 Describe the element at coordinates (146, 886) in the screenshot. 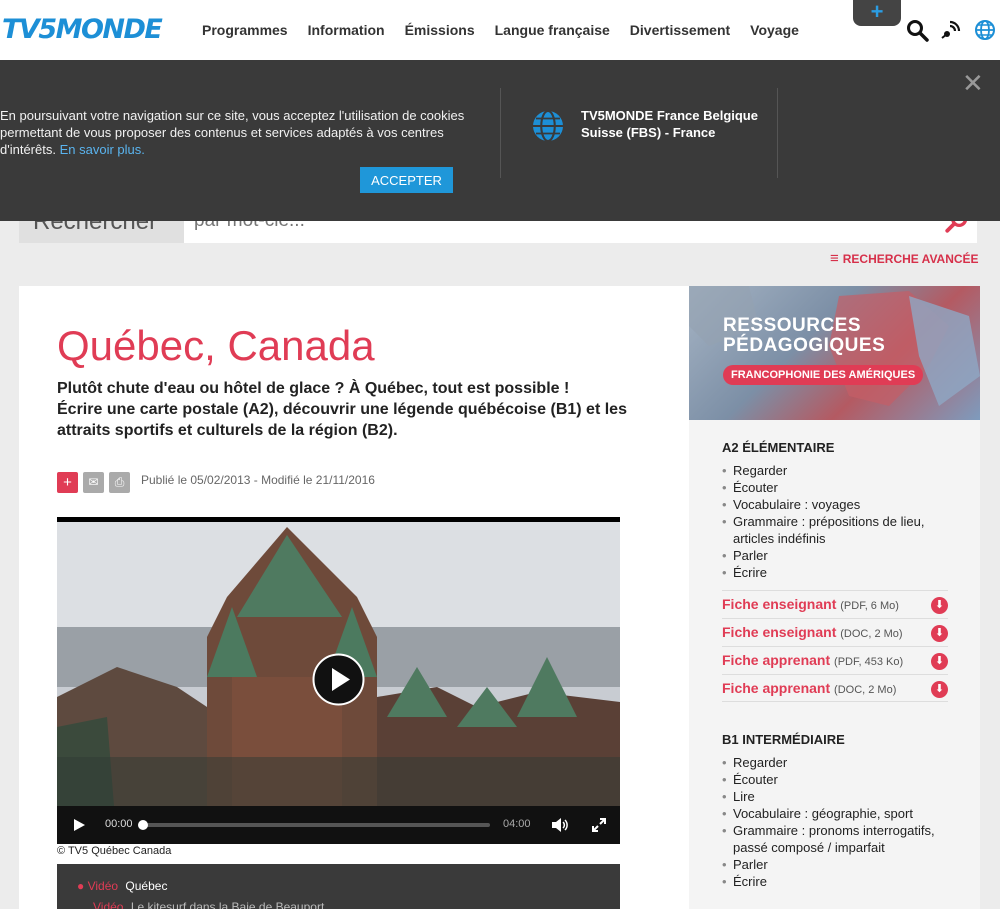

I see `playlist-title: Québec` at that location.